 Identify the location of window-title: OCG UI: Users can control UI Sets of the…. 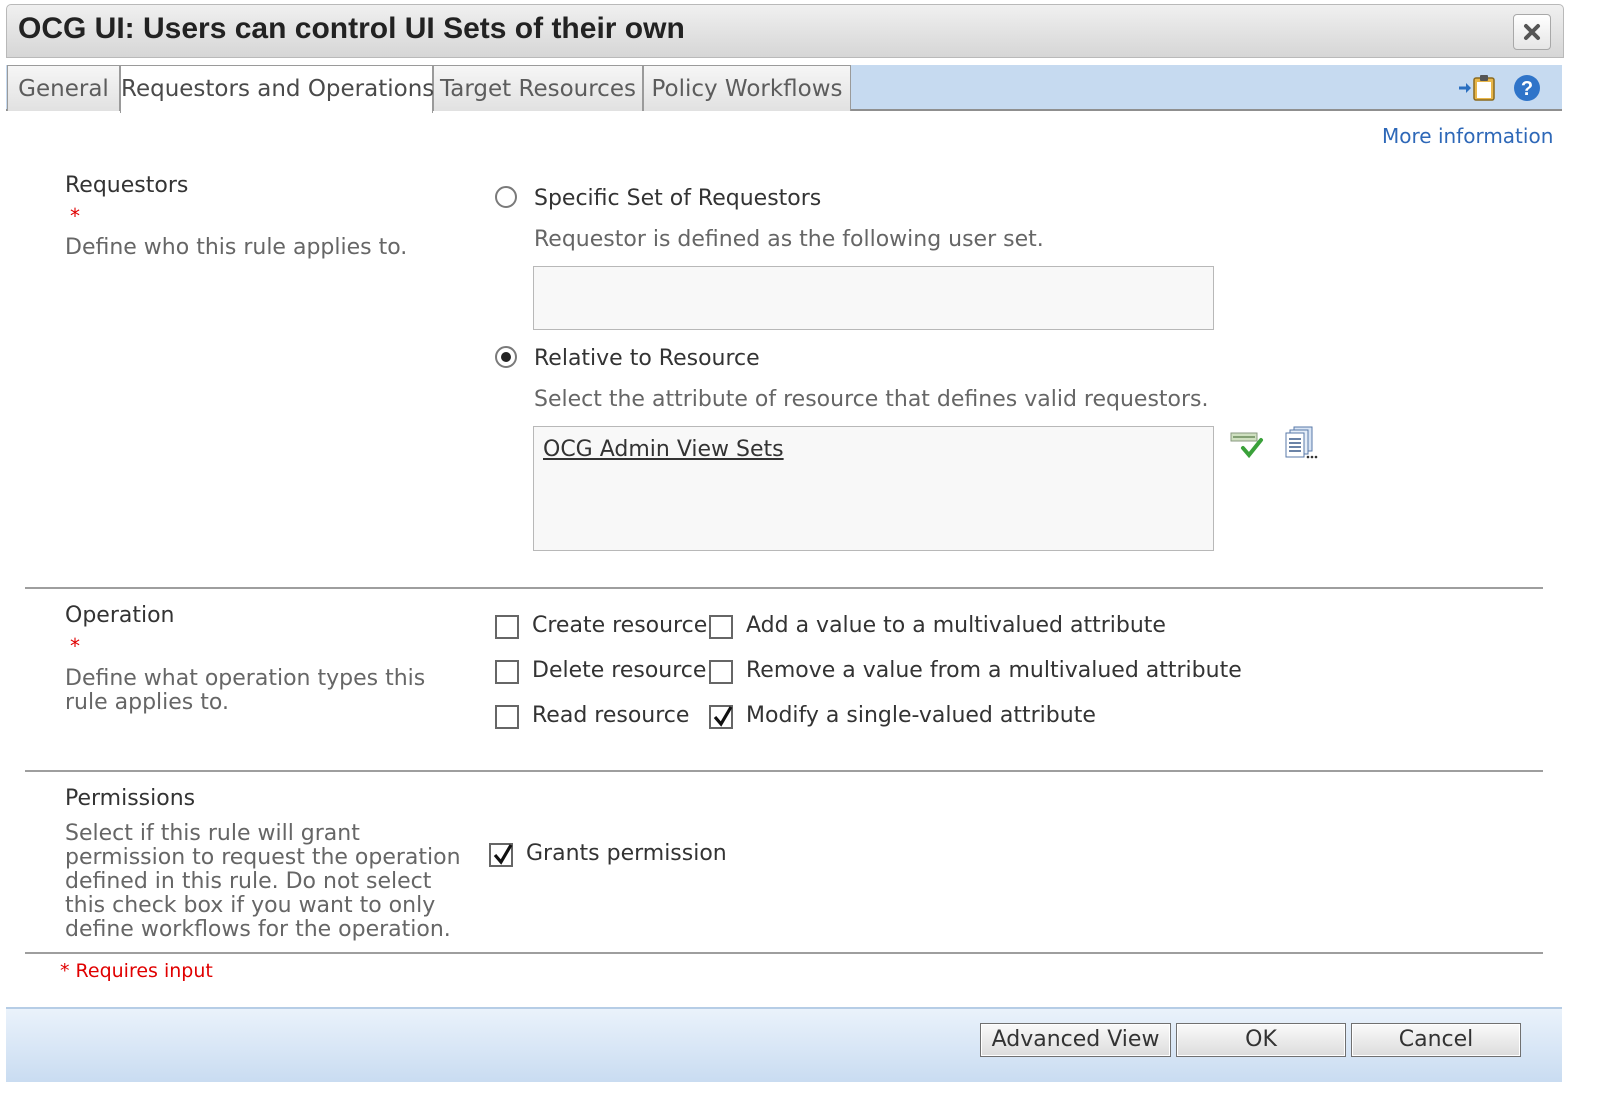
(351, 28).